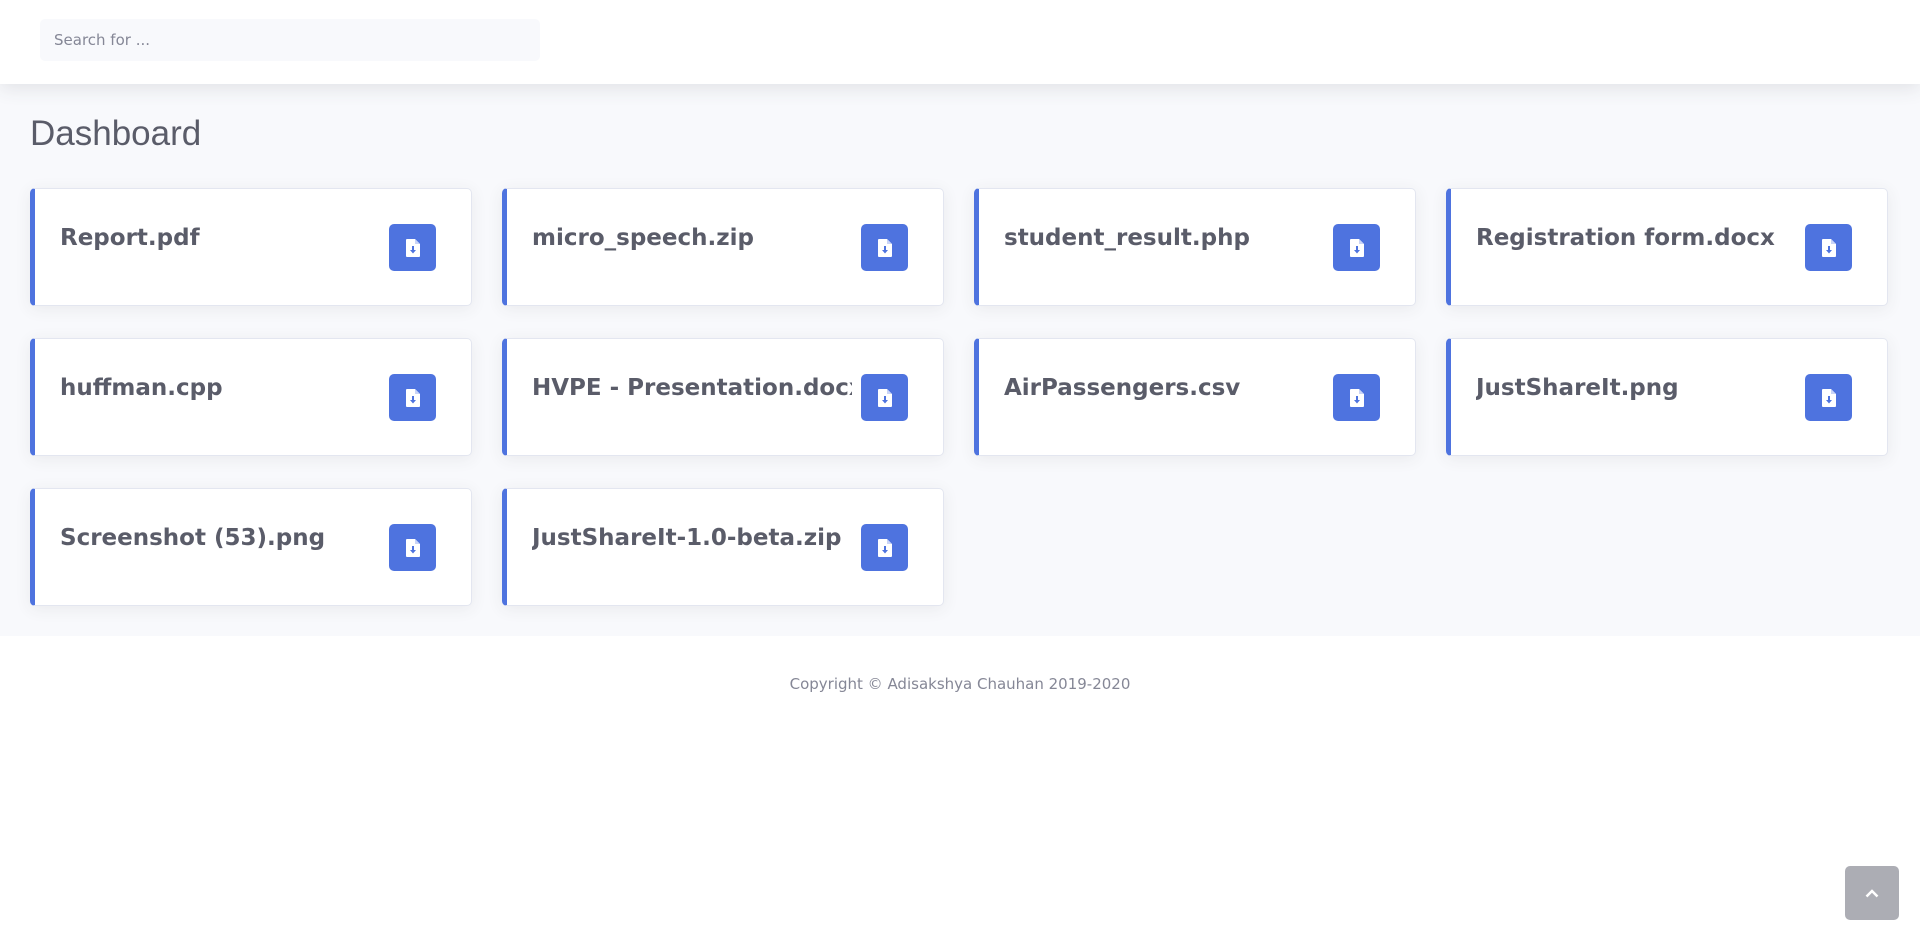 The image size is (1920, 932). Describe the element at coordinates (130, 238) in the screenshot. I see `file-name: Report.pdf` at that location.